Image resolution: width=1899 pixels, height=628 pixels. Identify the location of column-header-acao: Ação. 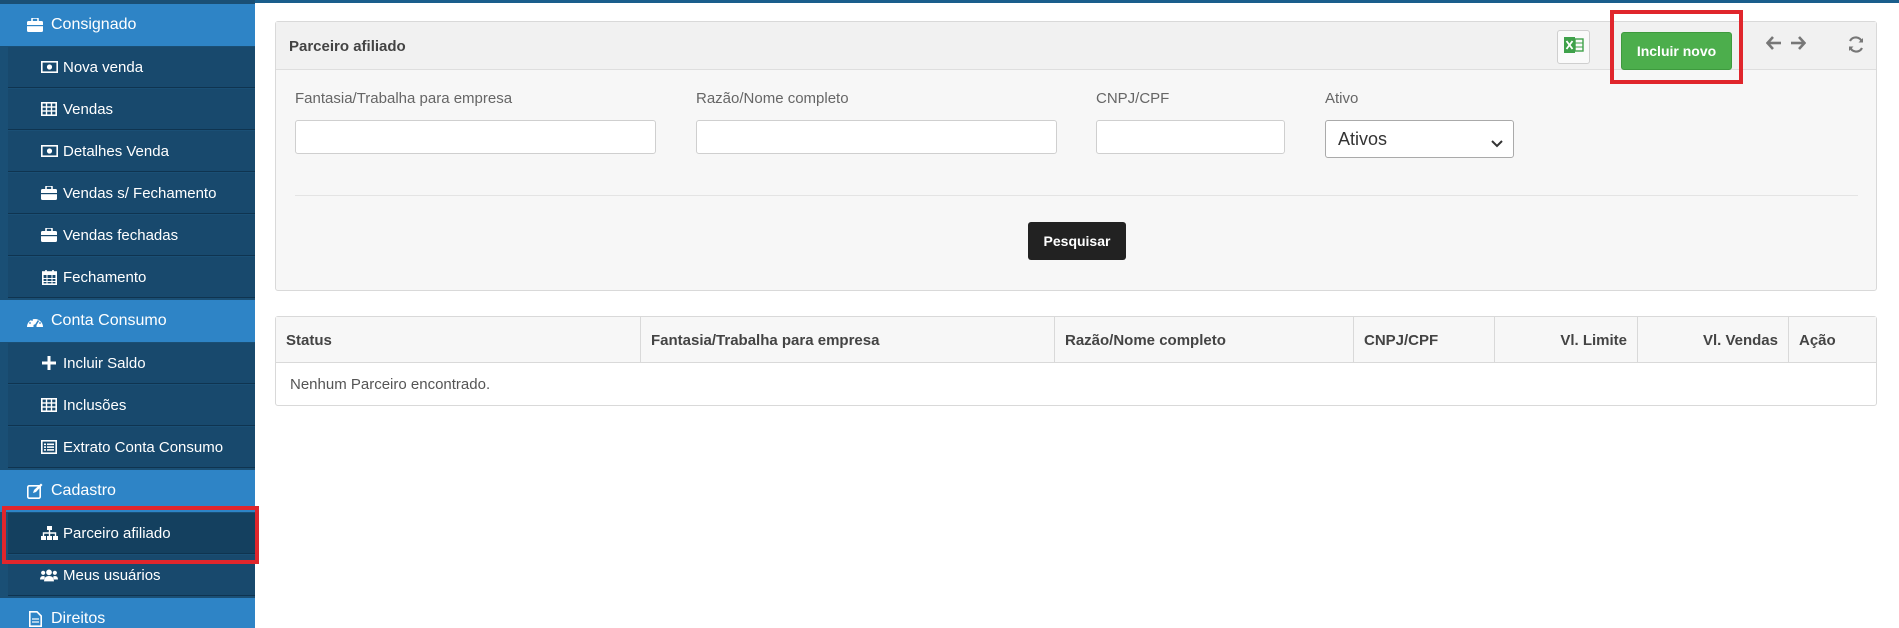
(1817, 340).